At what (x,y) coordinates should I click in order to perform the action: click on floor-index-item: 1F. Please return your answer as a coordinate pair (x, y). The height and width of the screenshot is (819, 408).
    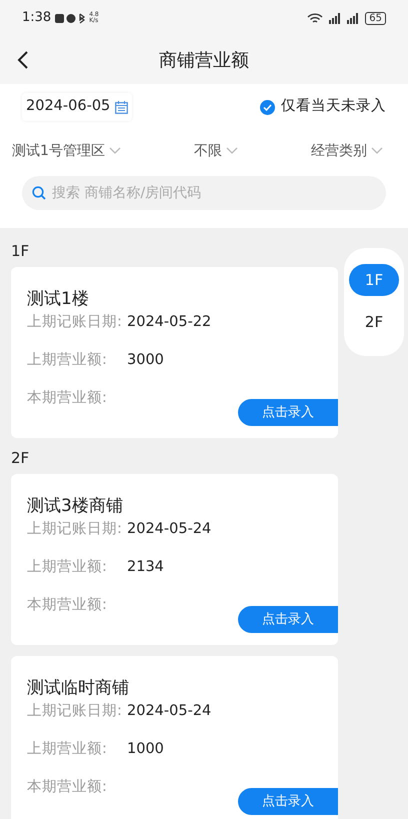
    Looking at the image, I should click on (374, 280).